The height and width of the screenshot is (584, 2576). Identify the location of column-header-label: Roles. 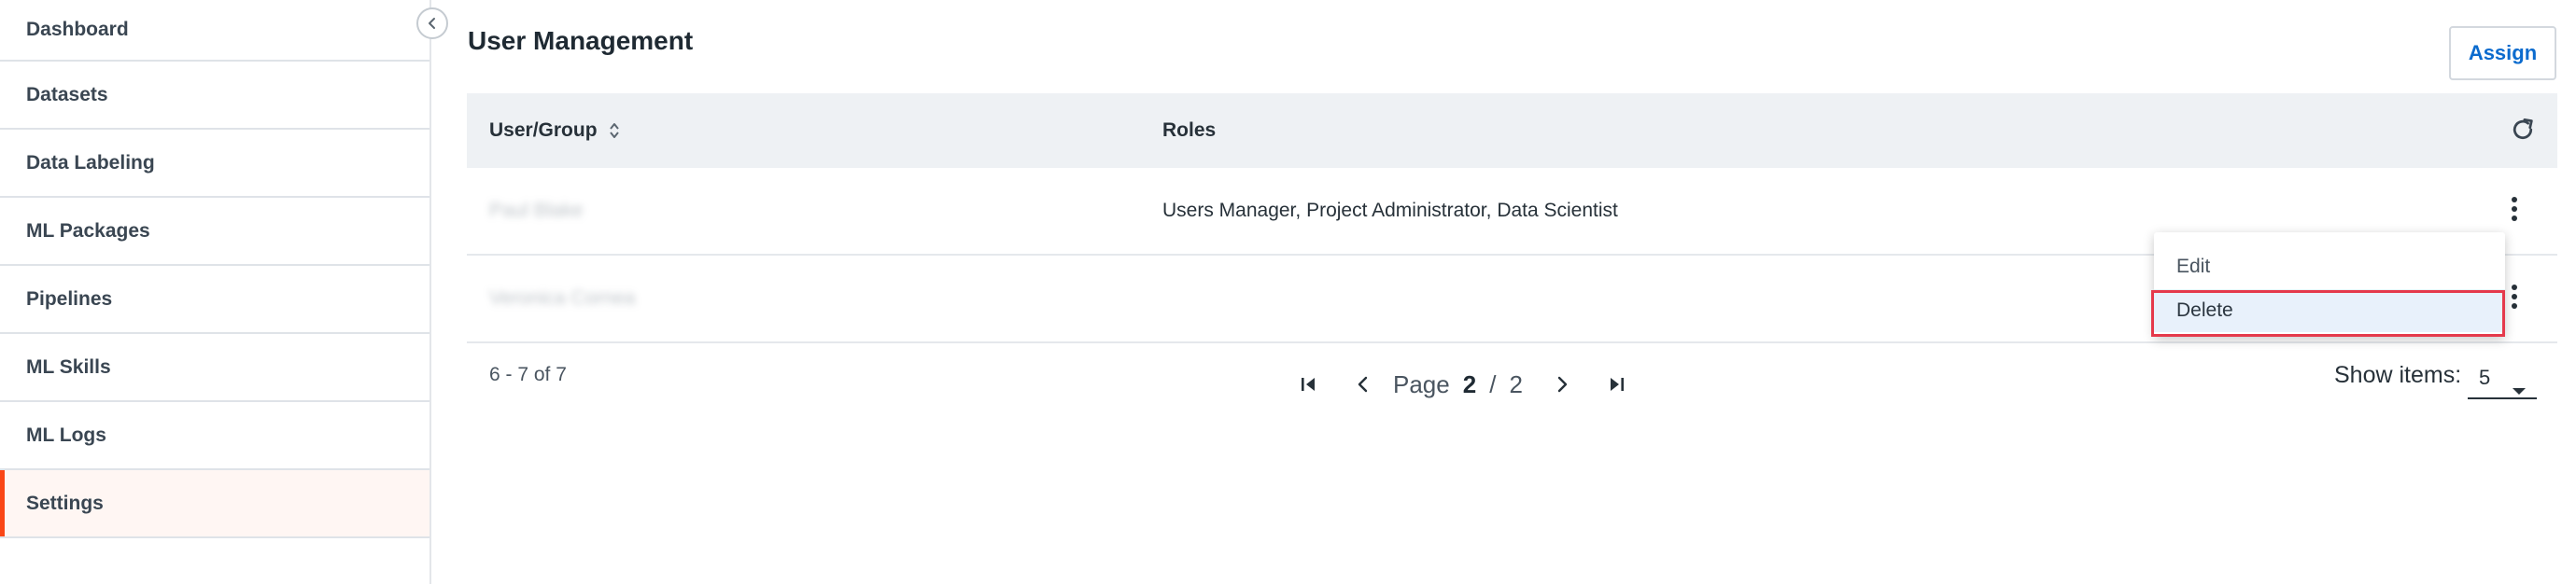
(1190, 130).